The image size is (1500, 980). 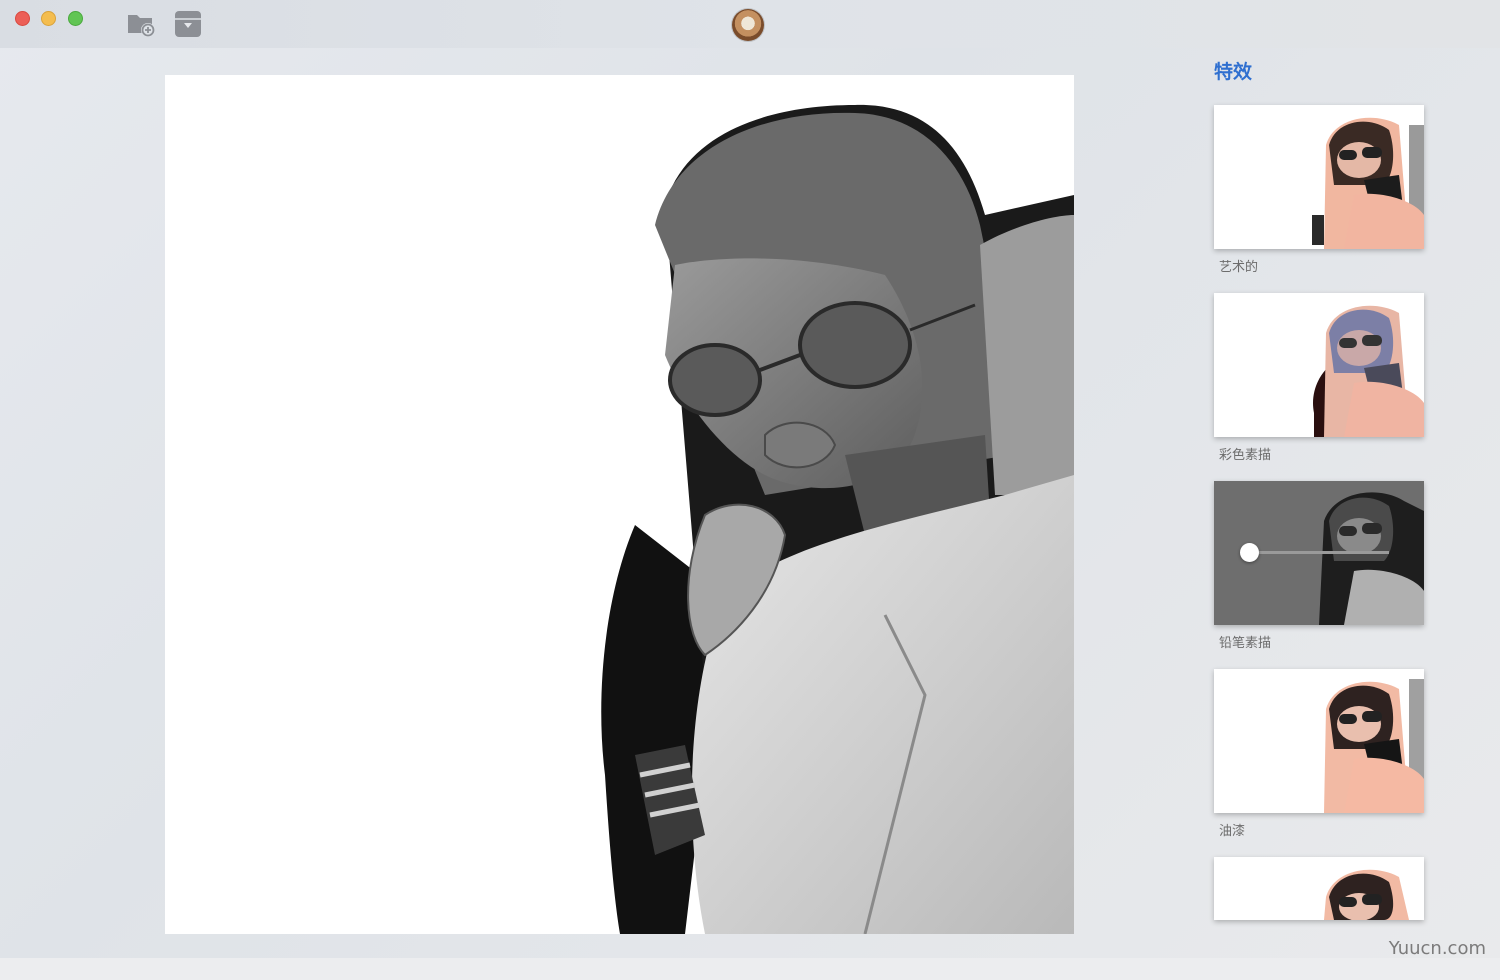 What do you see at coordinates (1249, 552) in the screenshot?
I see `intensity-slider-knob` at bounding box center [1249, 552].